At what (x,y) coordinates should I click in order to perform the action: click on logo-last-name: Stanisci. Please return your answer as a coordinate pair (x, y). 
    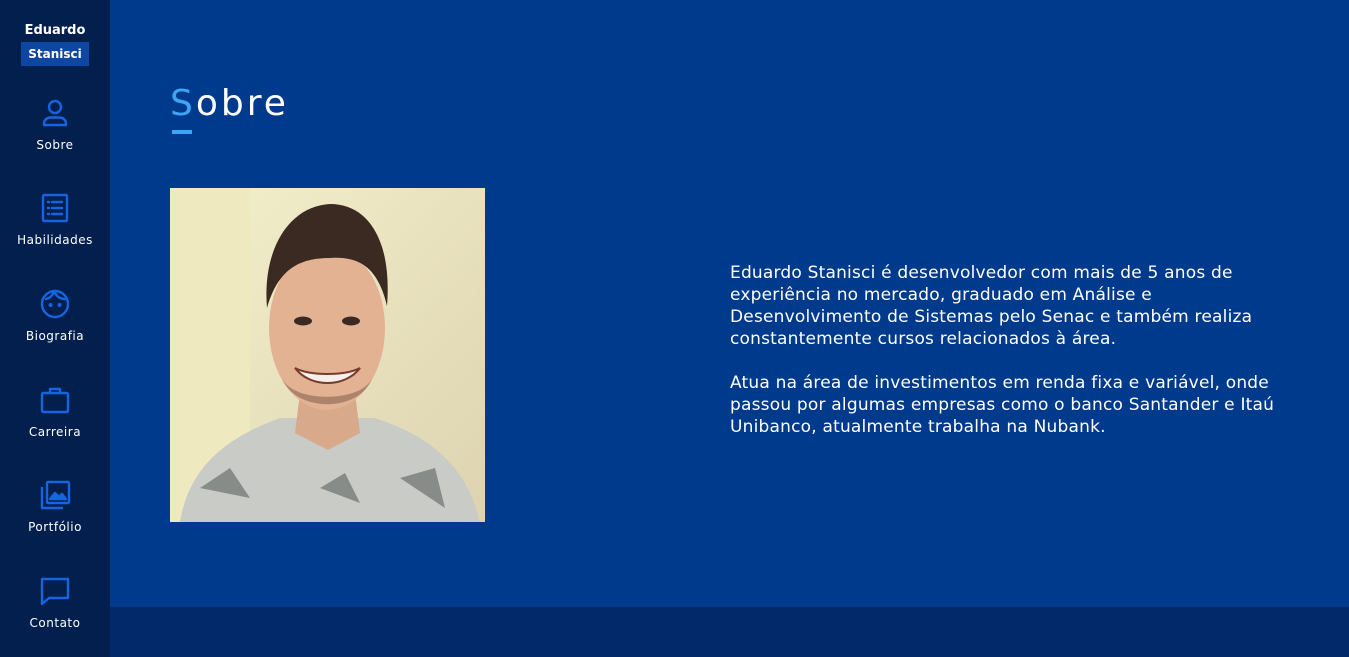
    Looking at the image, I should click on (55, 54).